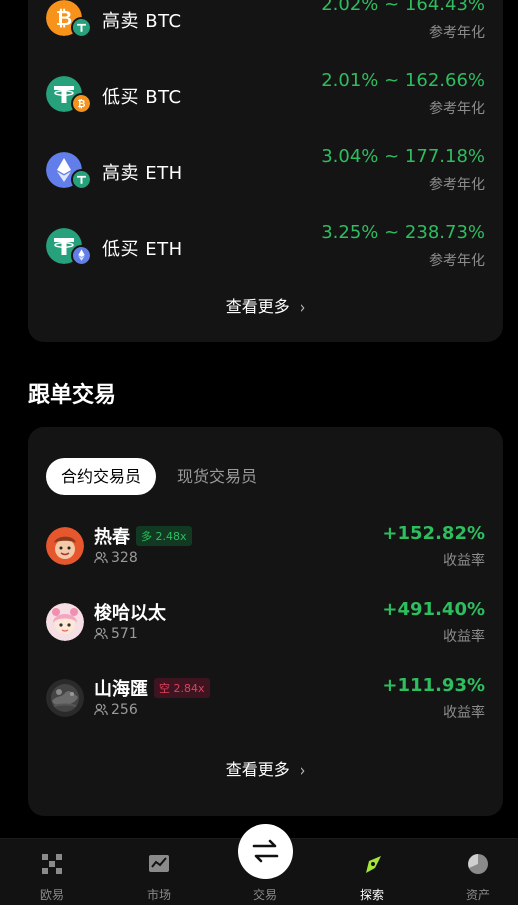 Image resolution: width=518 pixels, height=905 pixels. I want to click on tab-market: 市场, so click(159, 872).